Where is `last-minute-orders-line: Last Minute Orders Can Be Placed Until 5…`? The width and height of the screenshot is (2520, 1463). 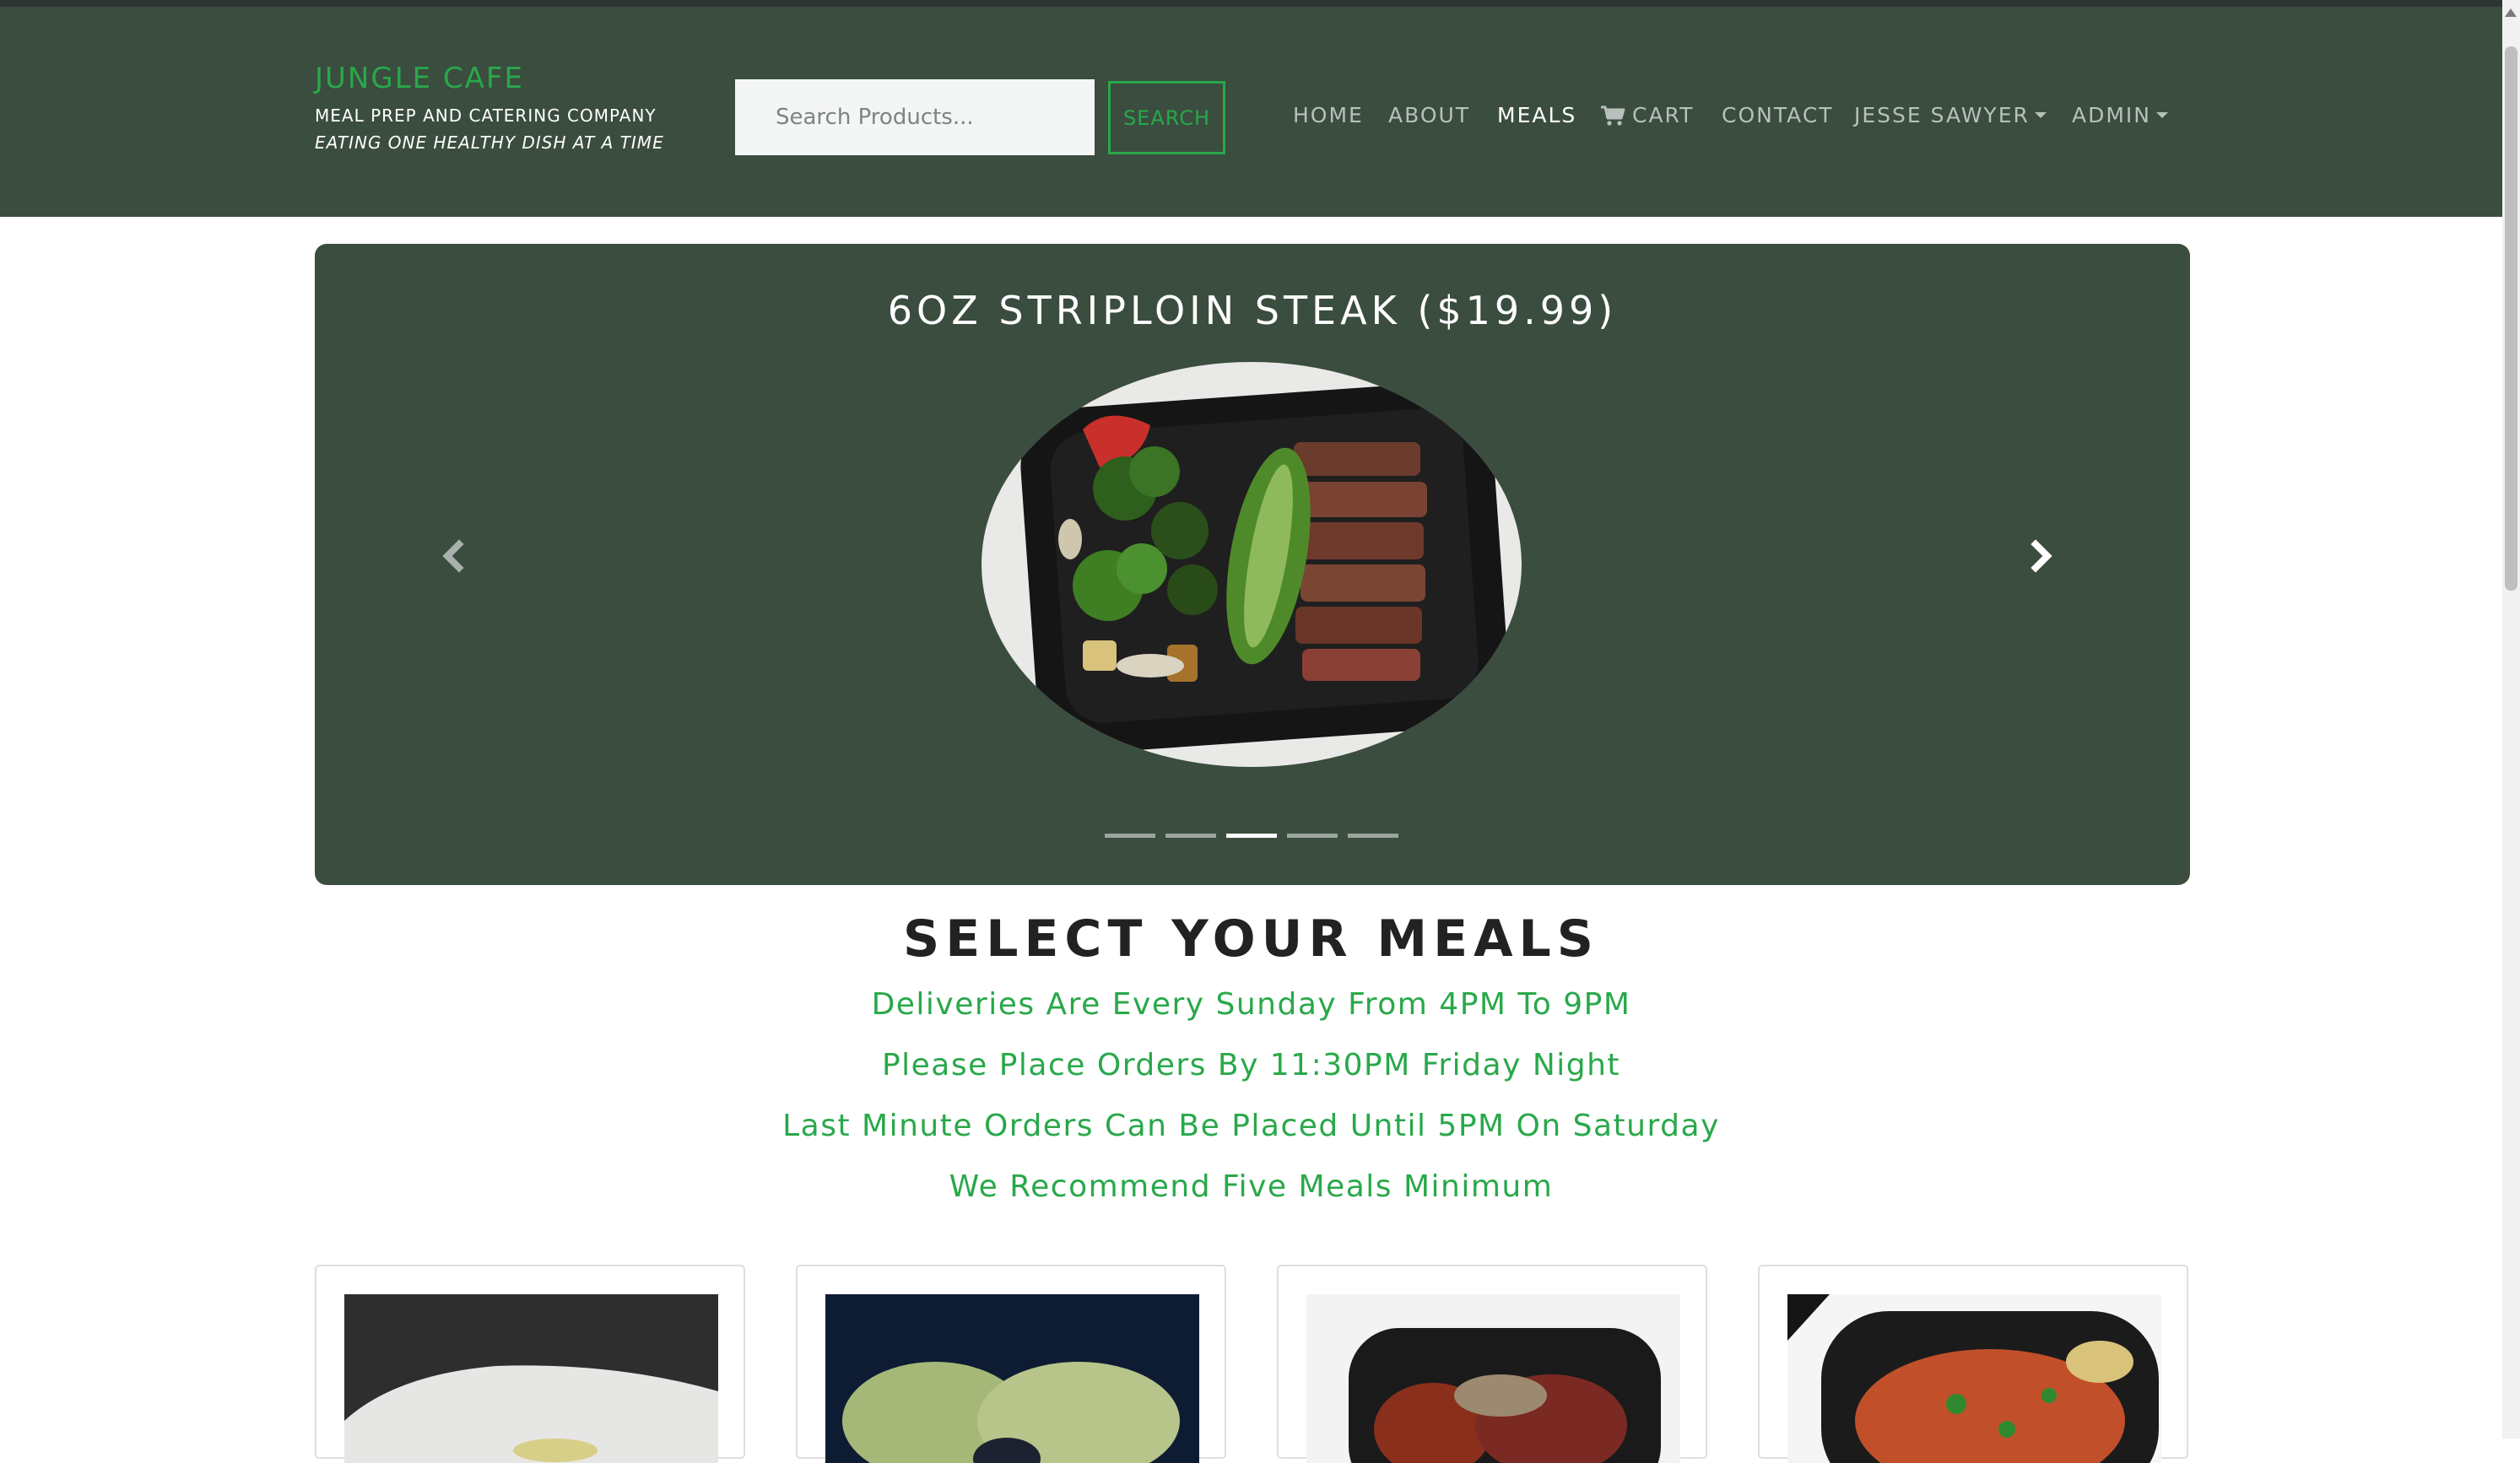 last-minute-orders-line: Last Minute Orders Can Be Placed Until 5… is located at coordinates (1251, 1126).